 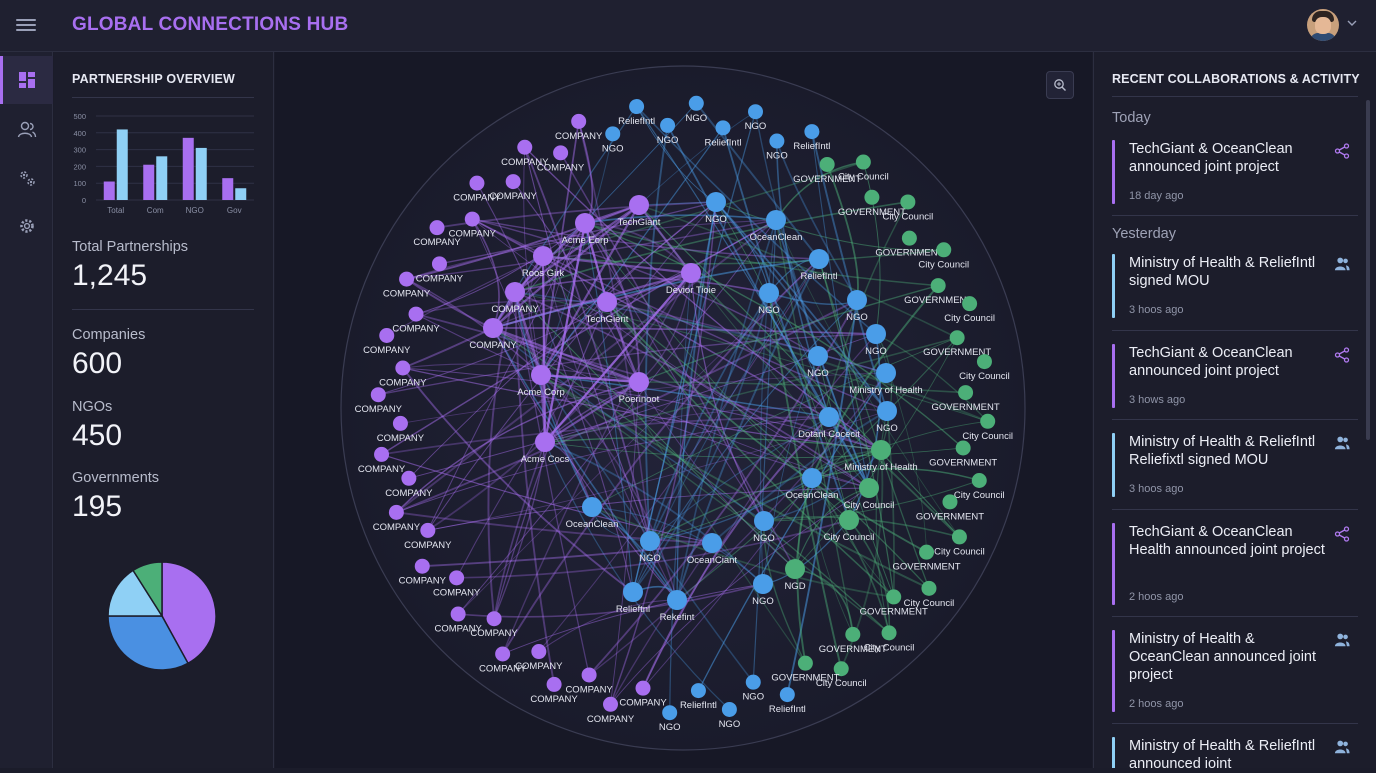 I want to click on nav-settings, so click(x=26, y=226).